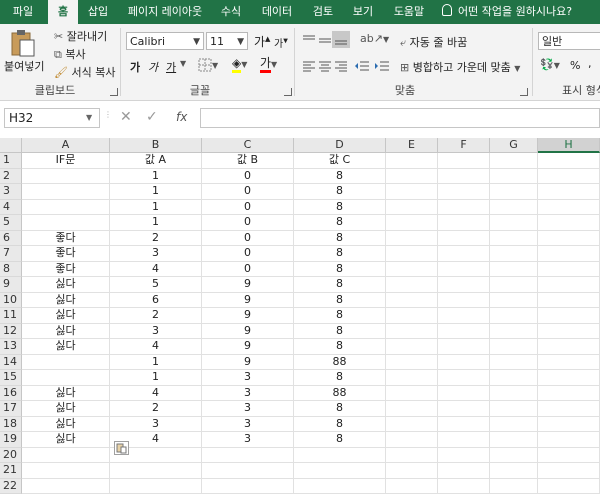  Describe the element at coordinates (66, 145) in the screenshot. I see `column-header-a: A` at that location.